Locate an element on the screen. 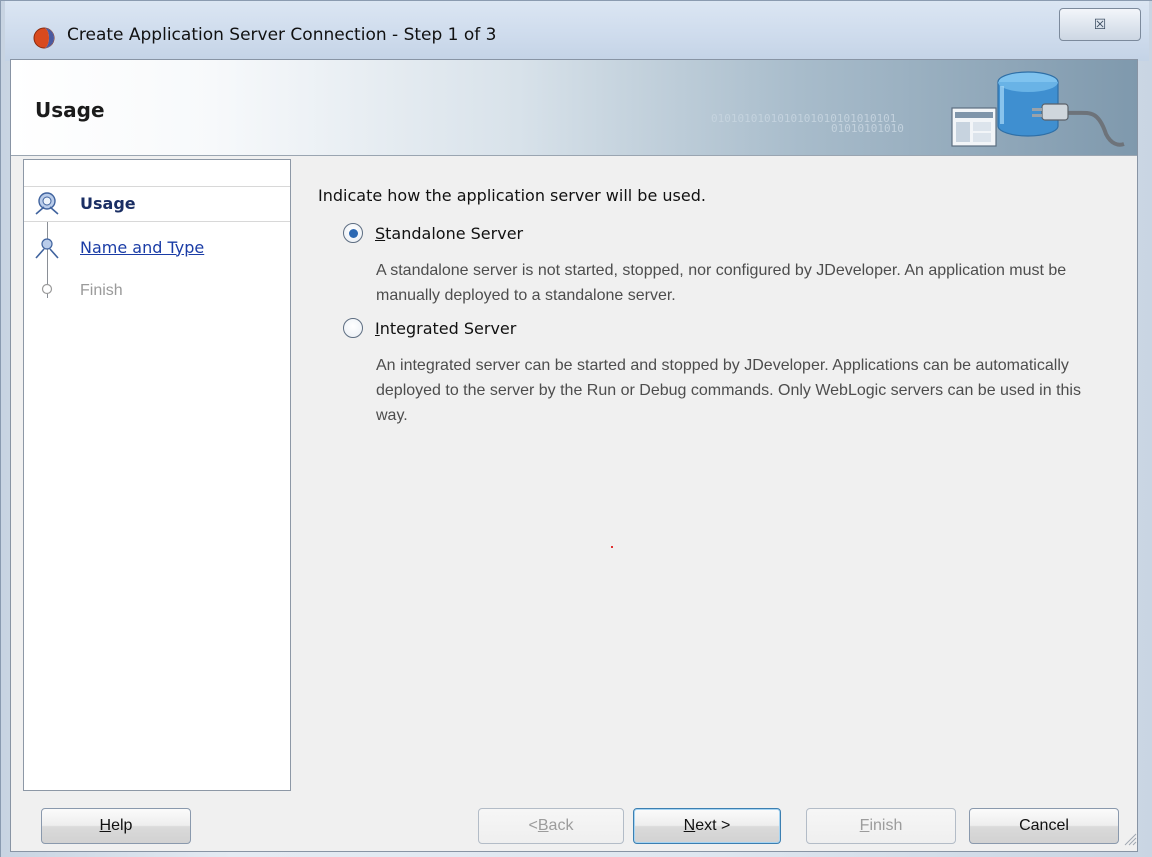 This screenshot has height=857, width=1152. resize-grip-icon is located at coordinates (1129, 838).